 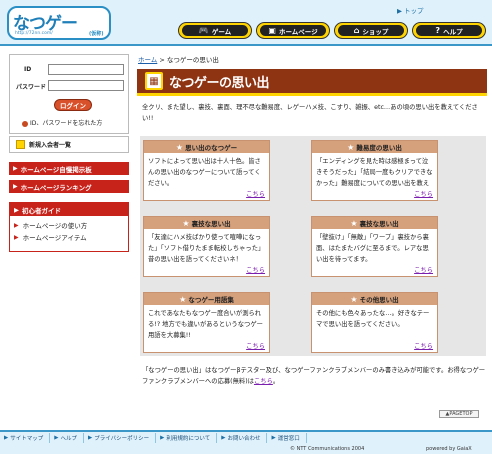 I want to click on forgot-password-link: ID、パスワードを忘れた方, so click(x=62, y=122).